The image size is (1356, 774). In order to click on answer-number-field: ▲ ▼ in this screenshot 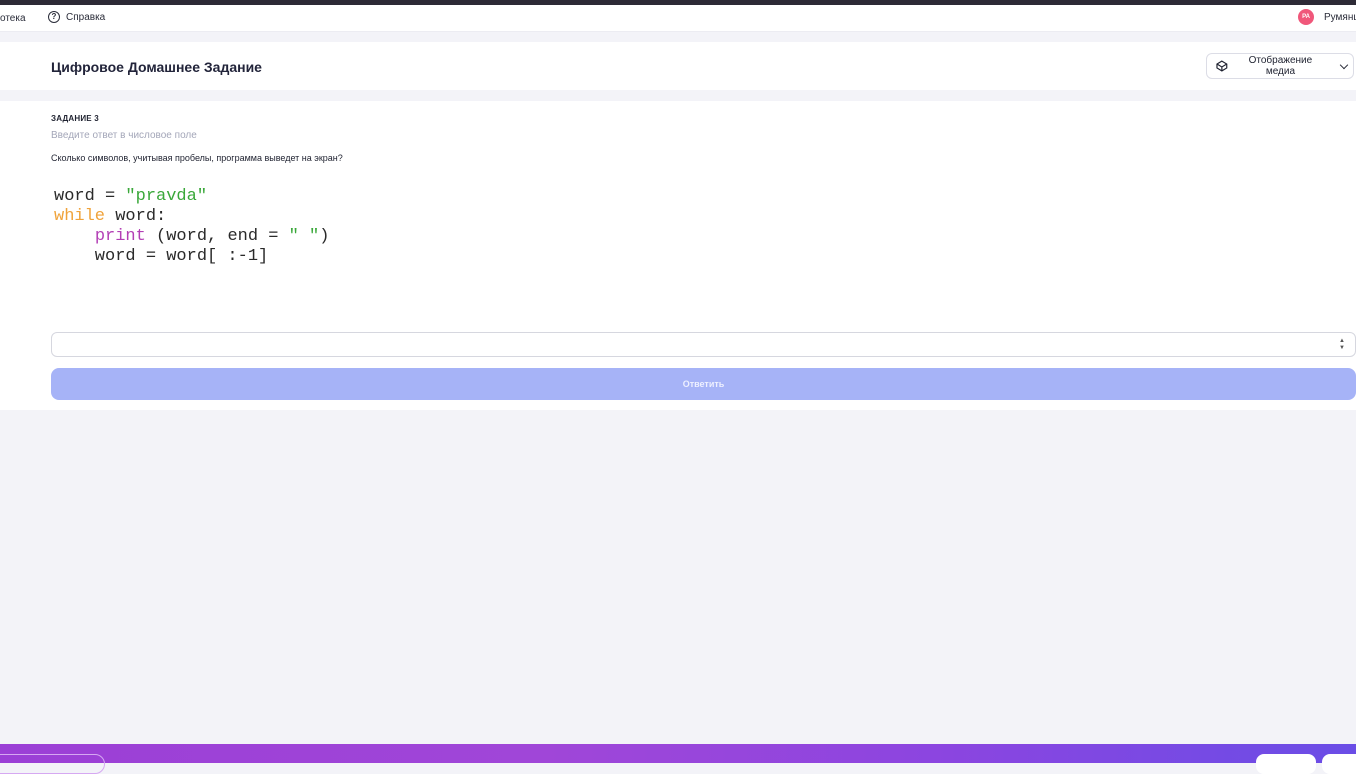, I will do `click(703, 344)`.